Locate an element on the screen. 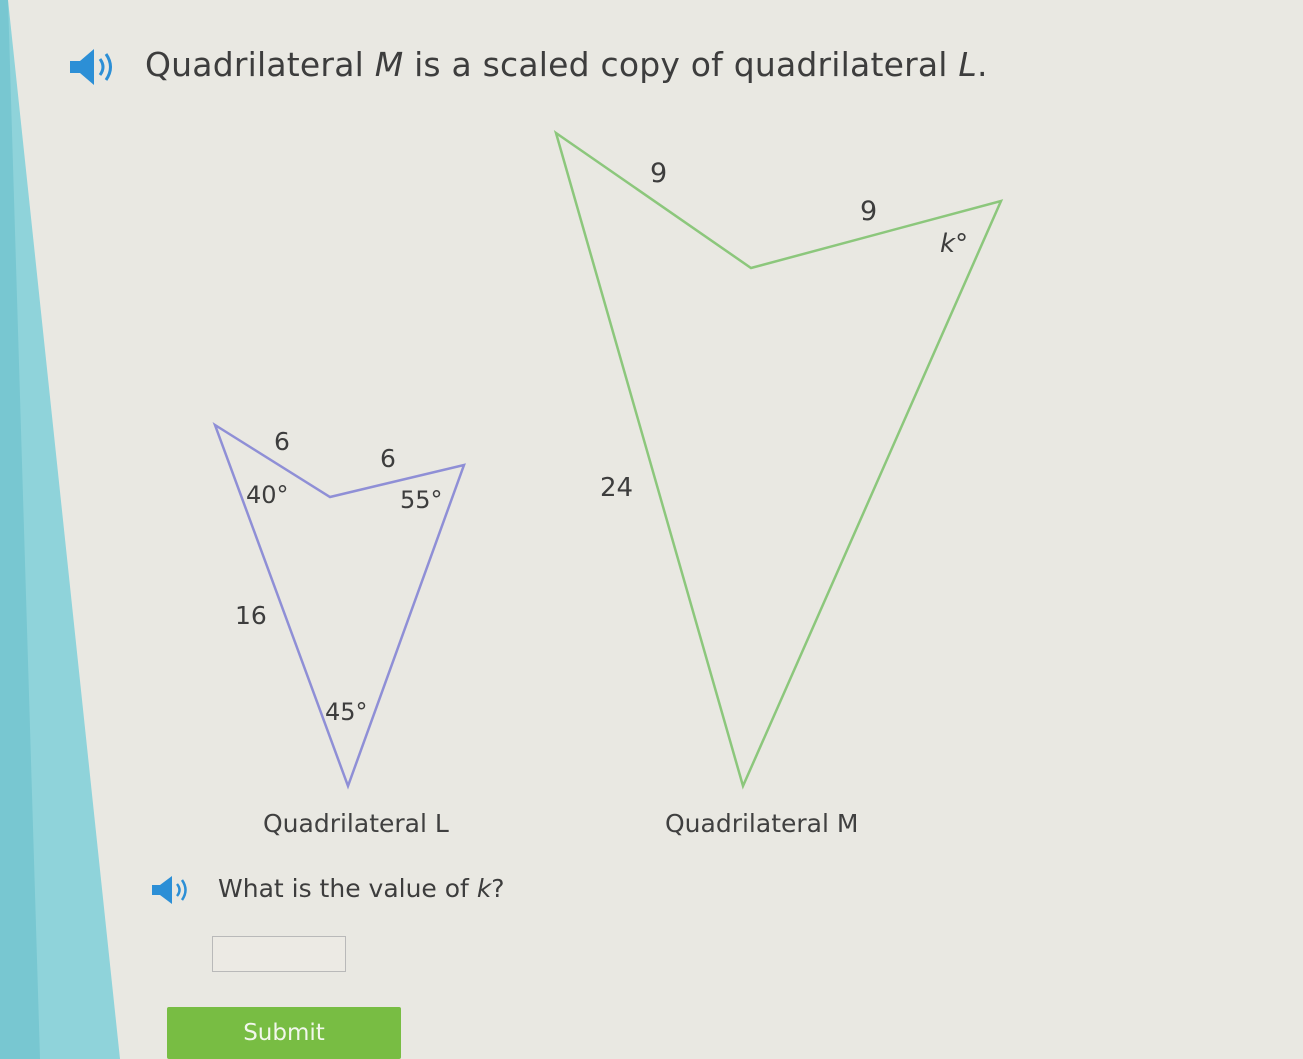 This screenshot has height=1059, width=1303. figure-m-caption: Quadrilateral M is located at coordinates (762, 823).